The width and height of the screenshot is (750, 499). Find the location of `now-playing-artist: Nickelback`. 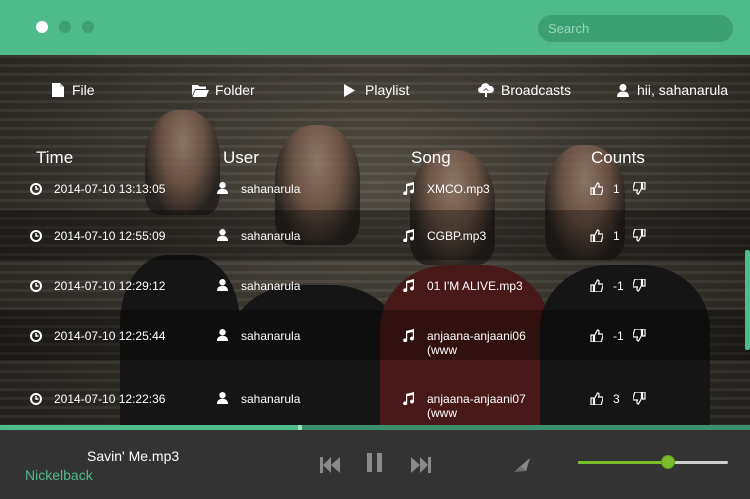

now-playing-artist: Nickelback is located at coordinates (59, 475).